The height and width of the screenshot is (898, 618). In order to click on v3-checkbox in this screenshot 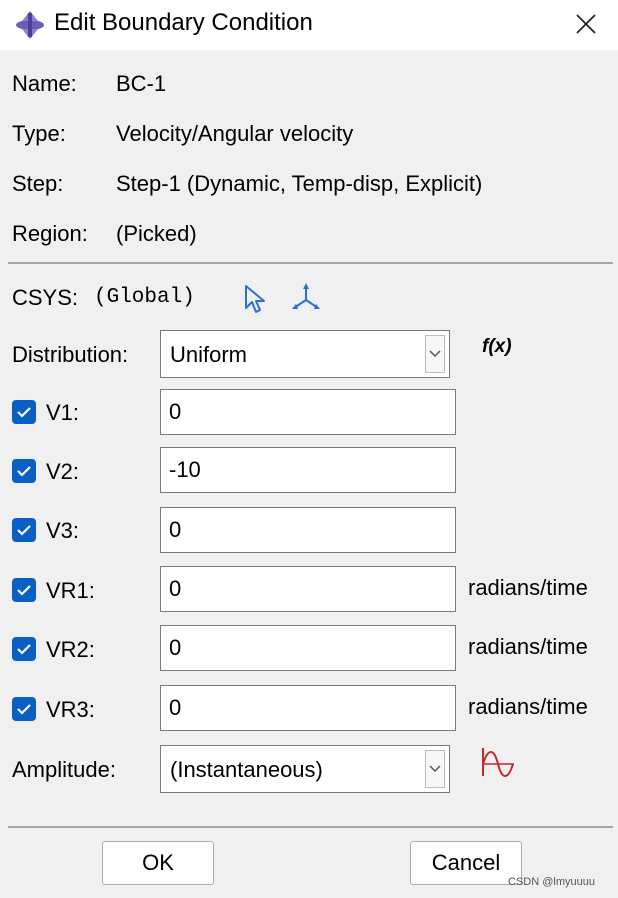, I will do `click(24, 530)`.